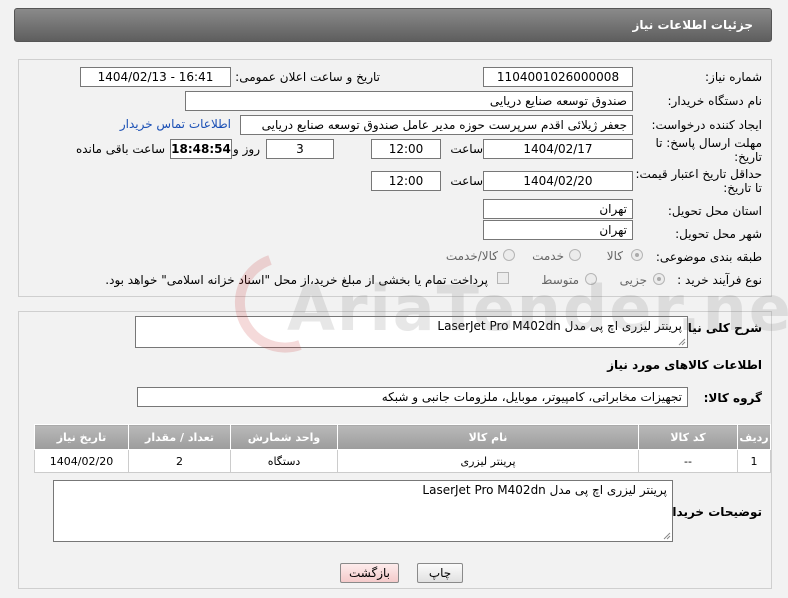 The height and width of the screenshot is (598, 788). I want to click on cell-unit: دستگاه, so click(284, 461).